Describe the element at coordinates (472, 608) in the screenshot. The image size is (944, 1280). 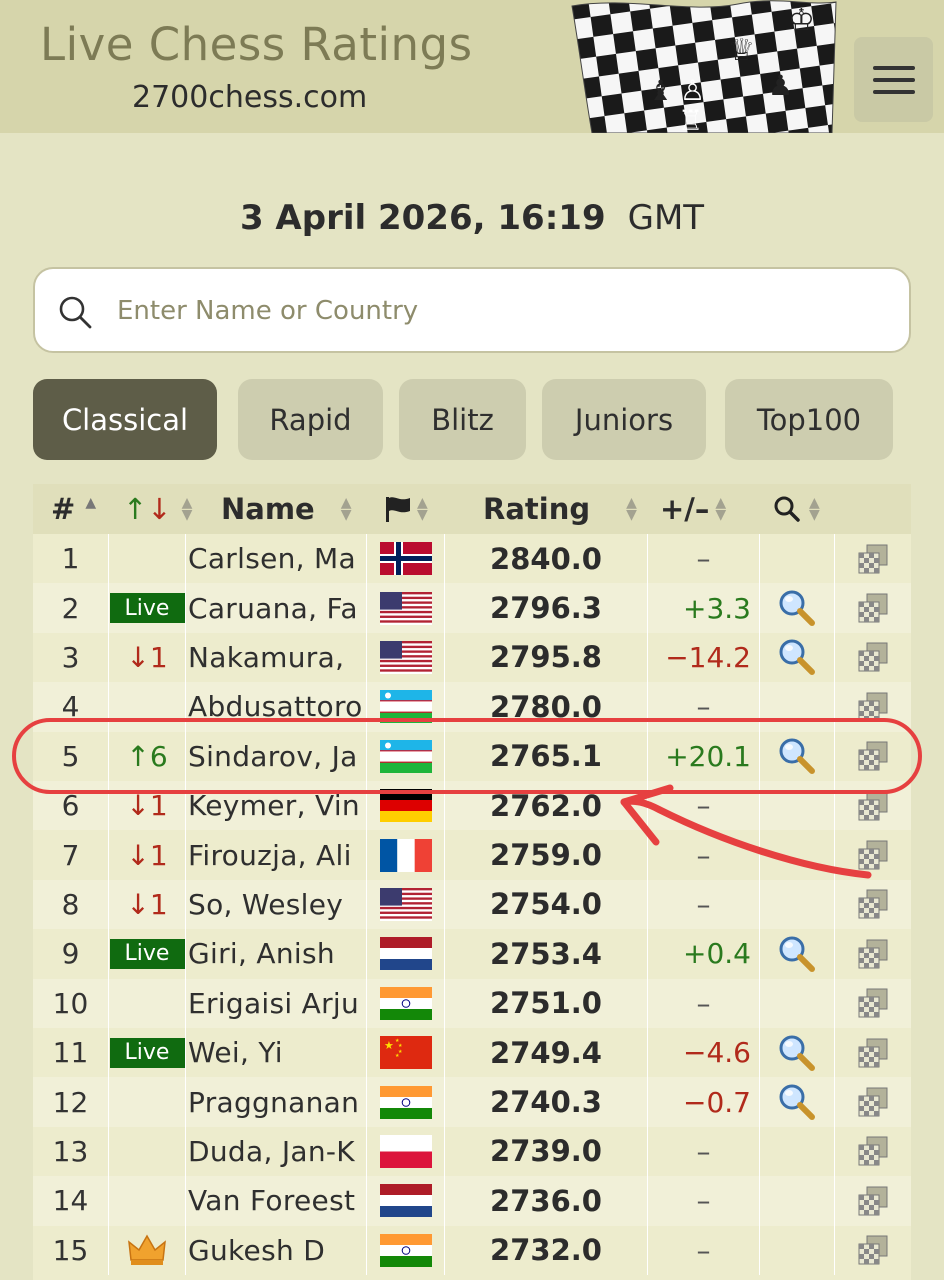
I see `table-row: 2 Live Caruana, Fa 2796.3 +3.3` at that location.